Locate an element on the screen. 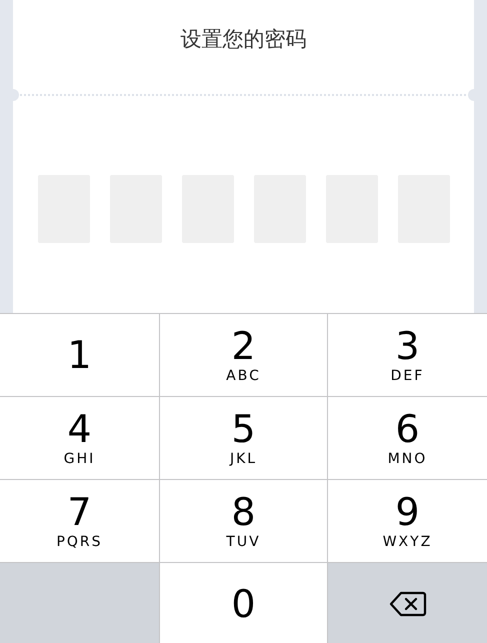 Image resolution: width=487 pixels, height=643 pixels. digit-key: 7 PQRS is located at coordinates (80, 521).